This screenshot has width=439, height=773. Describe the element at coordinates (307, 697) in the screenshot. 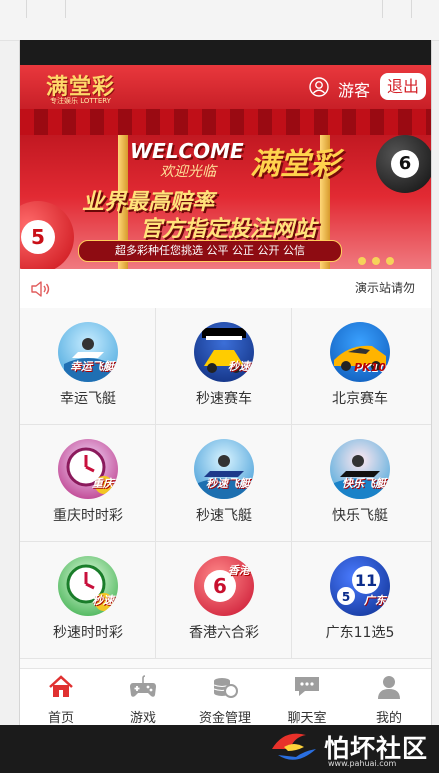

I see `tab-chat: 聊天室` at that location.